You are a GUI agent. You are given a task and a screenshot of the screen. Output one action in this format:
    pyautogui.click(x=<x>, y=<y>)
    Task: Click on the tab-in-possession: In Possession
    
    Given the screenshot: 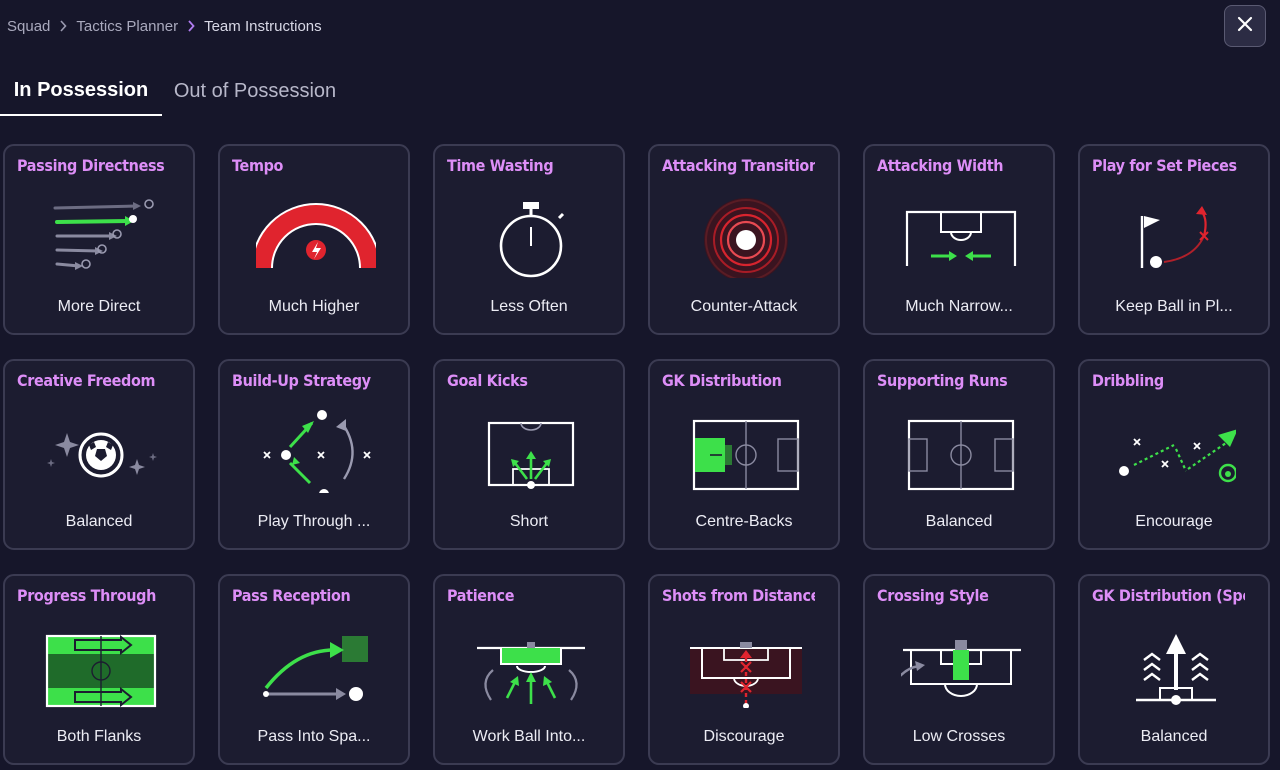 What is the action you would take?
    pyautogui.click(x=81, y=91)
    